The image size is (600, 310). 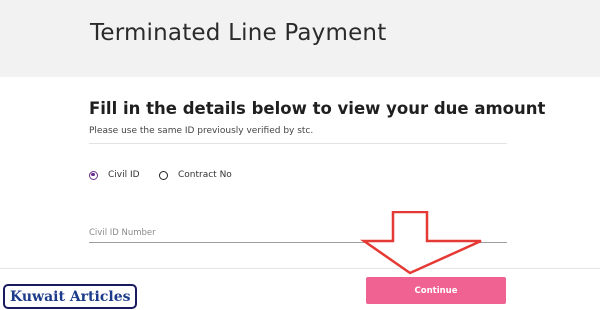 What do you see at coordinates (436, 290) in the screenshot?
I see `continue-button: Continue` at bounding box center [436, 290].